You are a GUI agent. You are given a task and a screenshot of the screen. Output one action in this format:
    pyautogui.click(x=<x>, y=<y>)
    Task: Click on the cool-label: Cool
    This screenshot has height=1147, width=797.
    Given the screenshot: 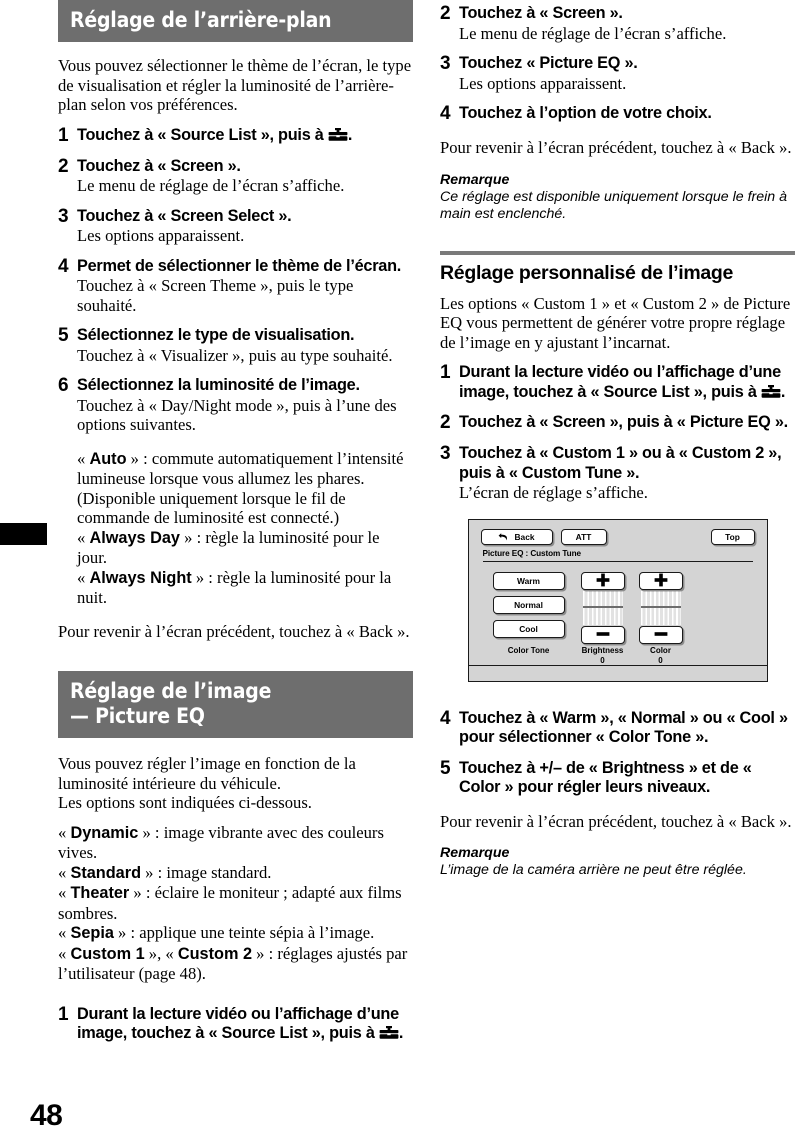 What is the action you would take?
    pyautogui.click(x=528, y=628)
    